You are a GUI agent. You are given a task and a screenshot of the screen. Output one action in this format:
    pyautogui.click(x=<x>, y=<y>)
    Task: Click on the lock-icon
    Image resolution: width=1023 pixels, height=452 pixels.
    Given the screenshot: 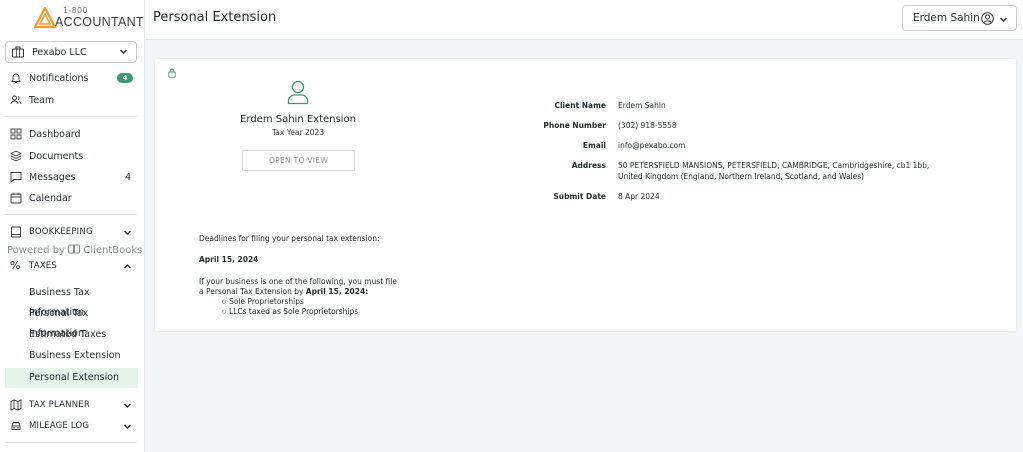 What is the action you would take?
    pyautogui.click(x=172, y=73)
    